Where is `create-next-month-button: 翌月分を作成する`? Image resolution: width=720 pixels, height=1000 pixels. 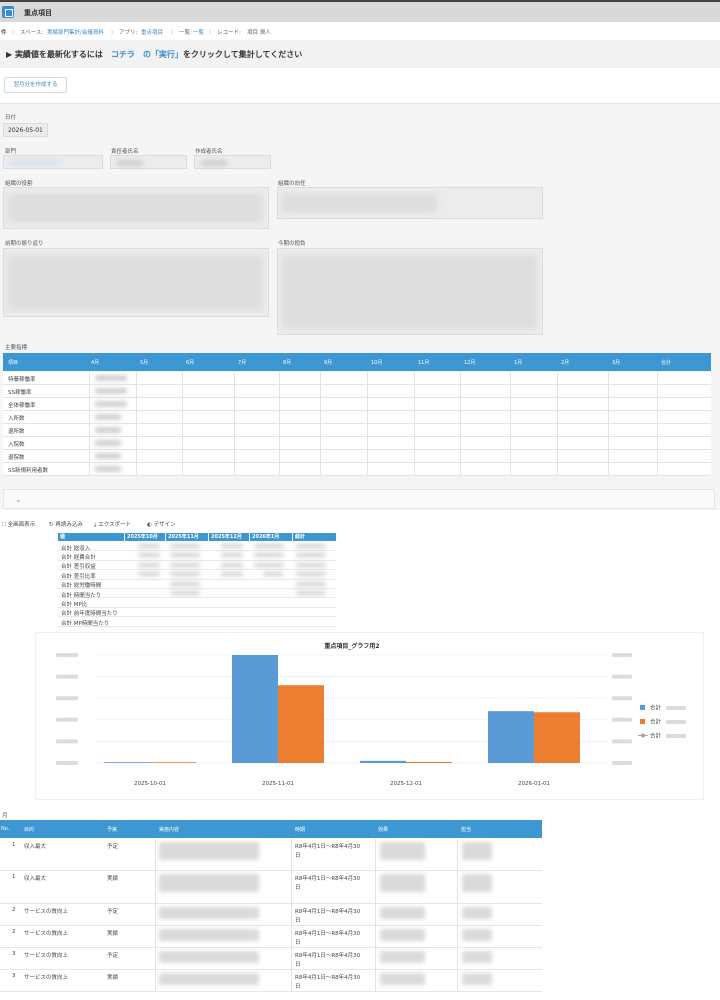
create-next-month-button: 翌月分を作成する is located at coordinates (35, 85).